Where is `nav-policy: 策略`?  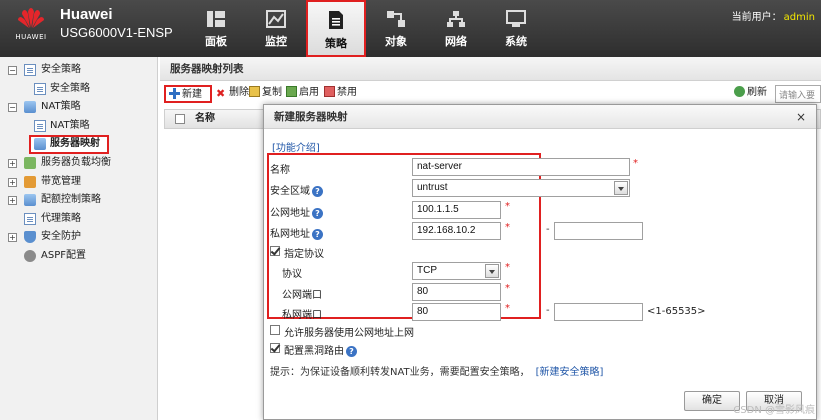
nav-policy: 策略 is located at coordinates (336, 28).